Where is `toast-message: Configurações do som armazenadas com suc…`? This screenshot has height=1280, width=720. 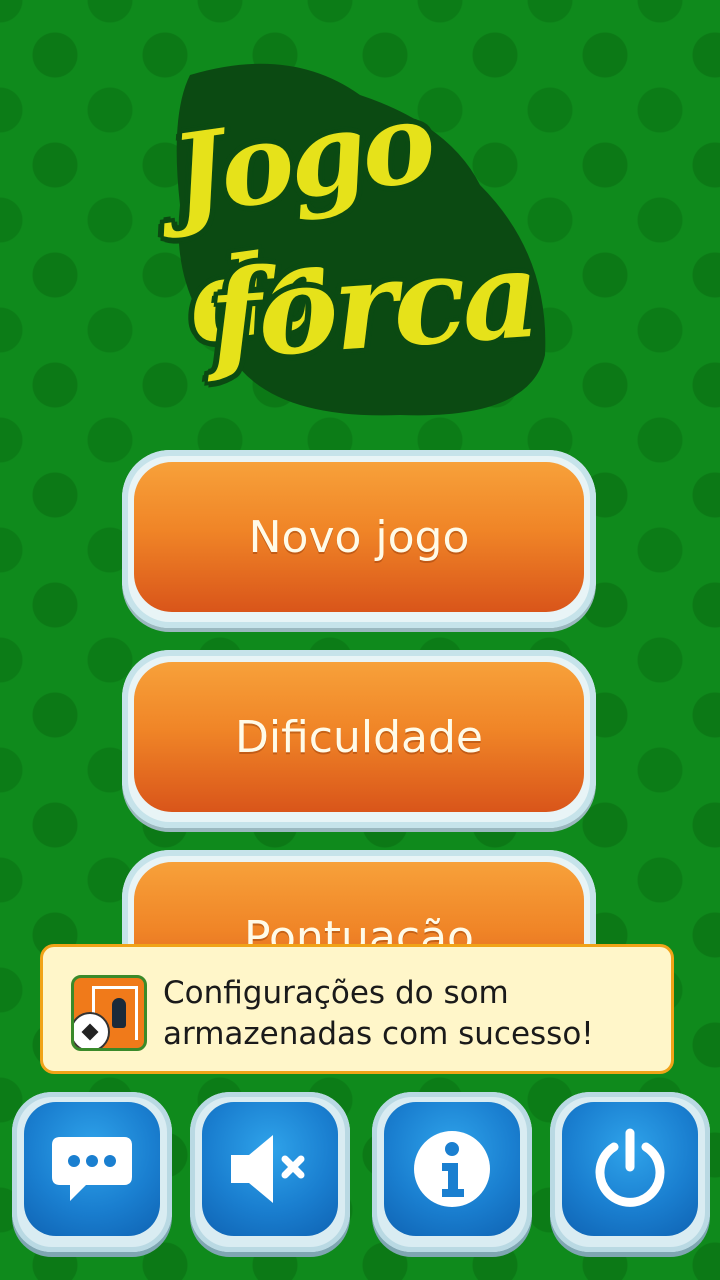 toast-message: Configurações do som armazenadas com suc… is located at coordinates (378, 1013).